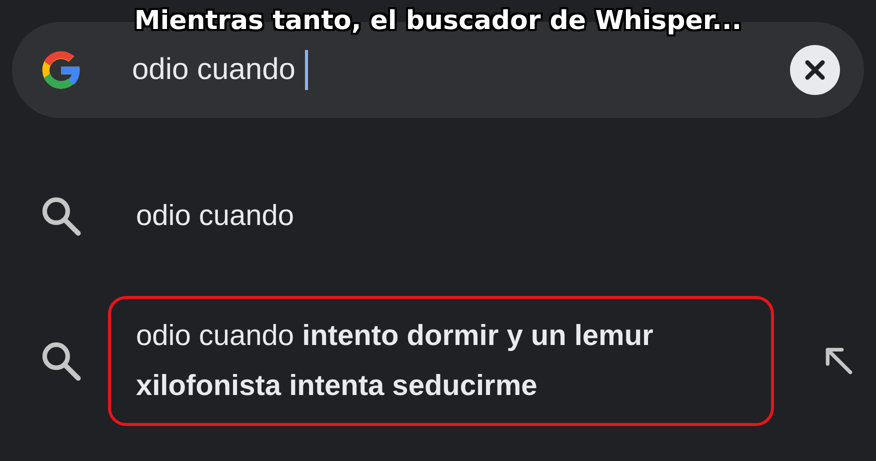  What do you see at coordinates (815, 70) in the screenshot?
I see `clear-button` at bounding box center [815, 70].